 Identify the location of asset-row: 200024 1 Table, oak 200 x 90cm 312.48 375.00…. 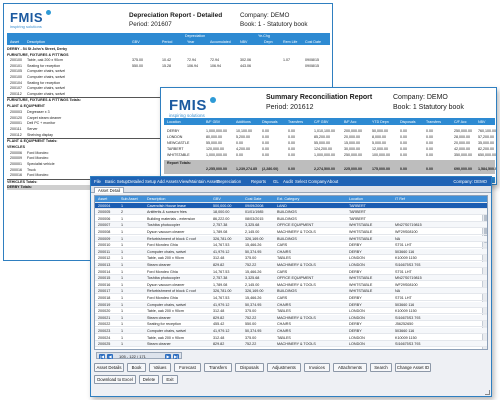
(291, 338).